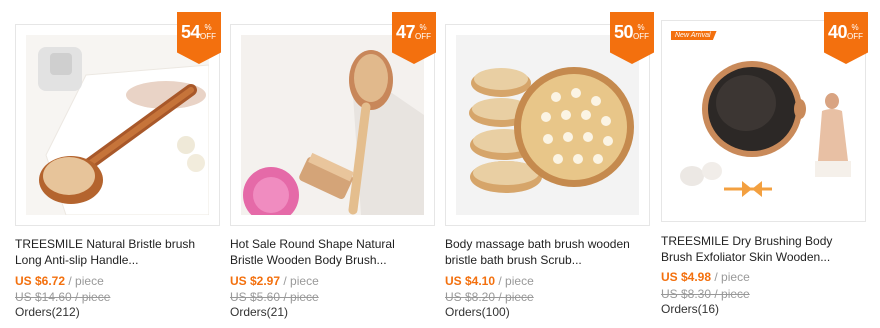 This screenshot has width=880, height=328. Describe the element at coordinates (47, 312) in the screenshot. I see `order-count: Orders(212)` at that location.